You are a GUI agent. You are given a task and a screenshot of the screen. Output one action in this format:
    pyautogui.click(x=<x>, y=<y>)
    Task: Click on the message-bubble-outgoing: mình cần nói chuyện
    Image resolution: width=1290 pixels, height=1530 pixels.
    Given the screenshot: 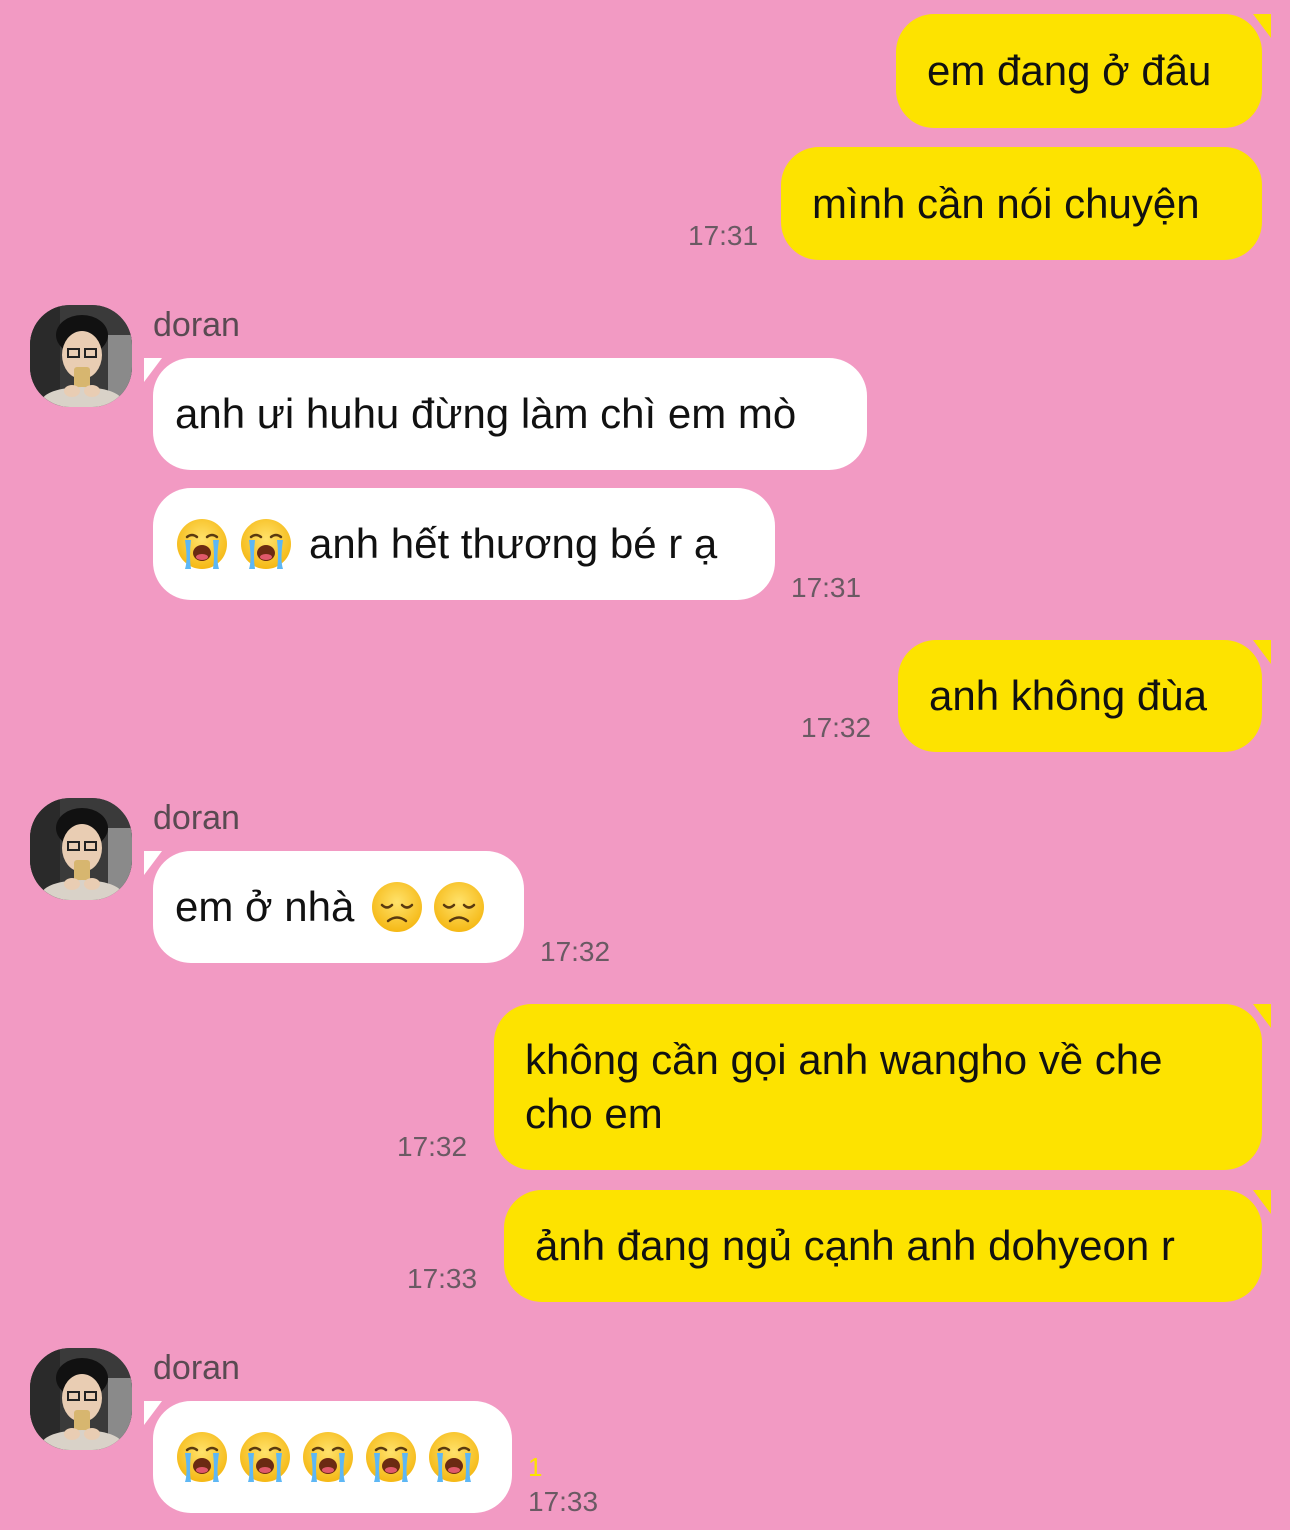 What is the action you would take?
    pyautogui.click(x=1021, y=203)
    